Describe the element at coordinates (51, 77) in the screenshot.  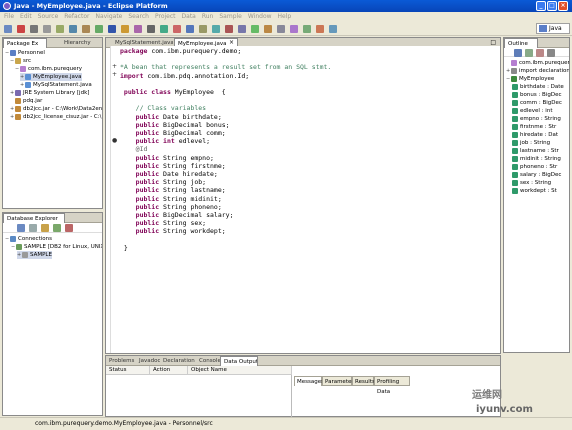
I see `tree-item-myemployee-java: + MyEmployee.java` at that location.